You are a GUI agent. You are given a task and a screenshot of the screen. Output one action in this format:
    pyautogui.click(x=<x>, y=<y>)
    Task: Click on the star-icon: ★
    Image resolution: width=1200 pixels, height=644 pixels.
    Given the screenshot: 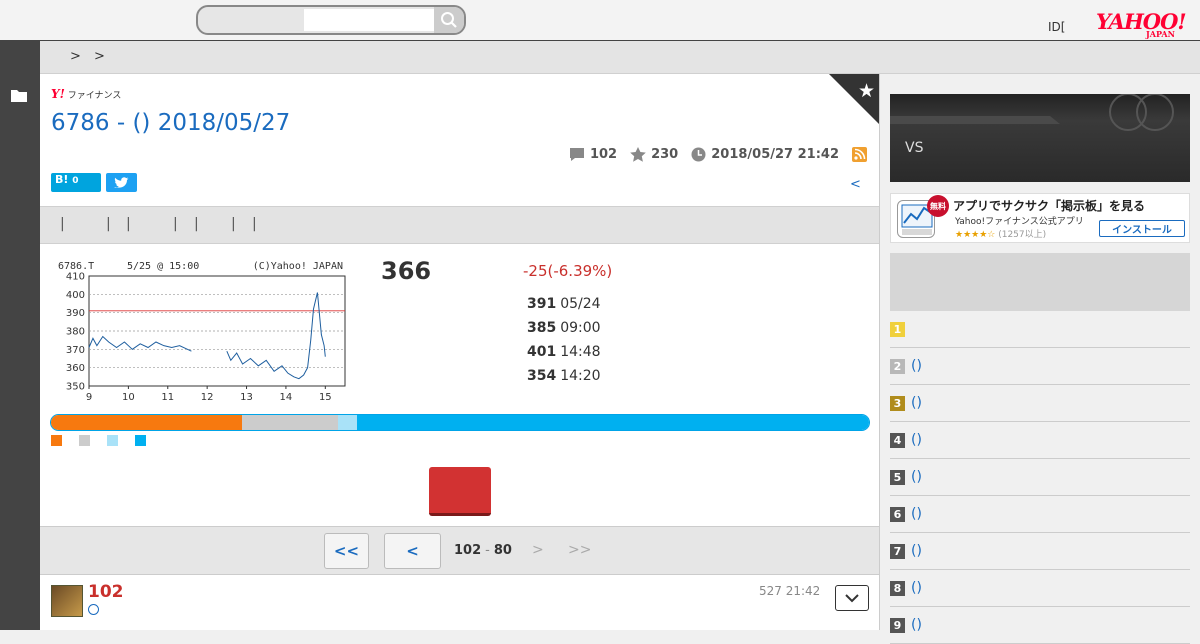 What is the action you would take?
    pyautogui.click(x=866, y=91)
    